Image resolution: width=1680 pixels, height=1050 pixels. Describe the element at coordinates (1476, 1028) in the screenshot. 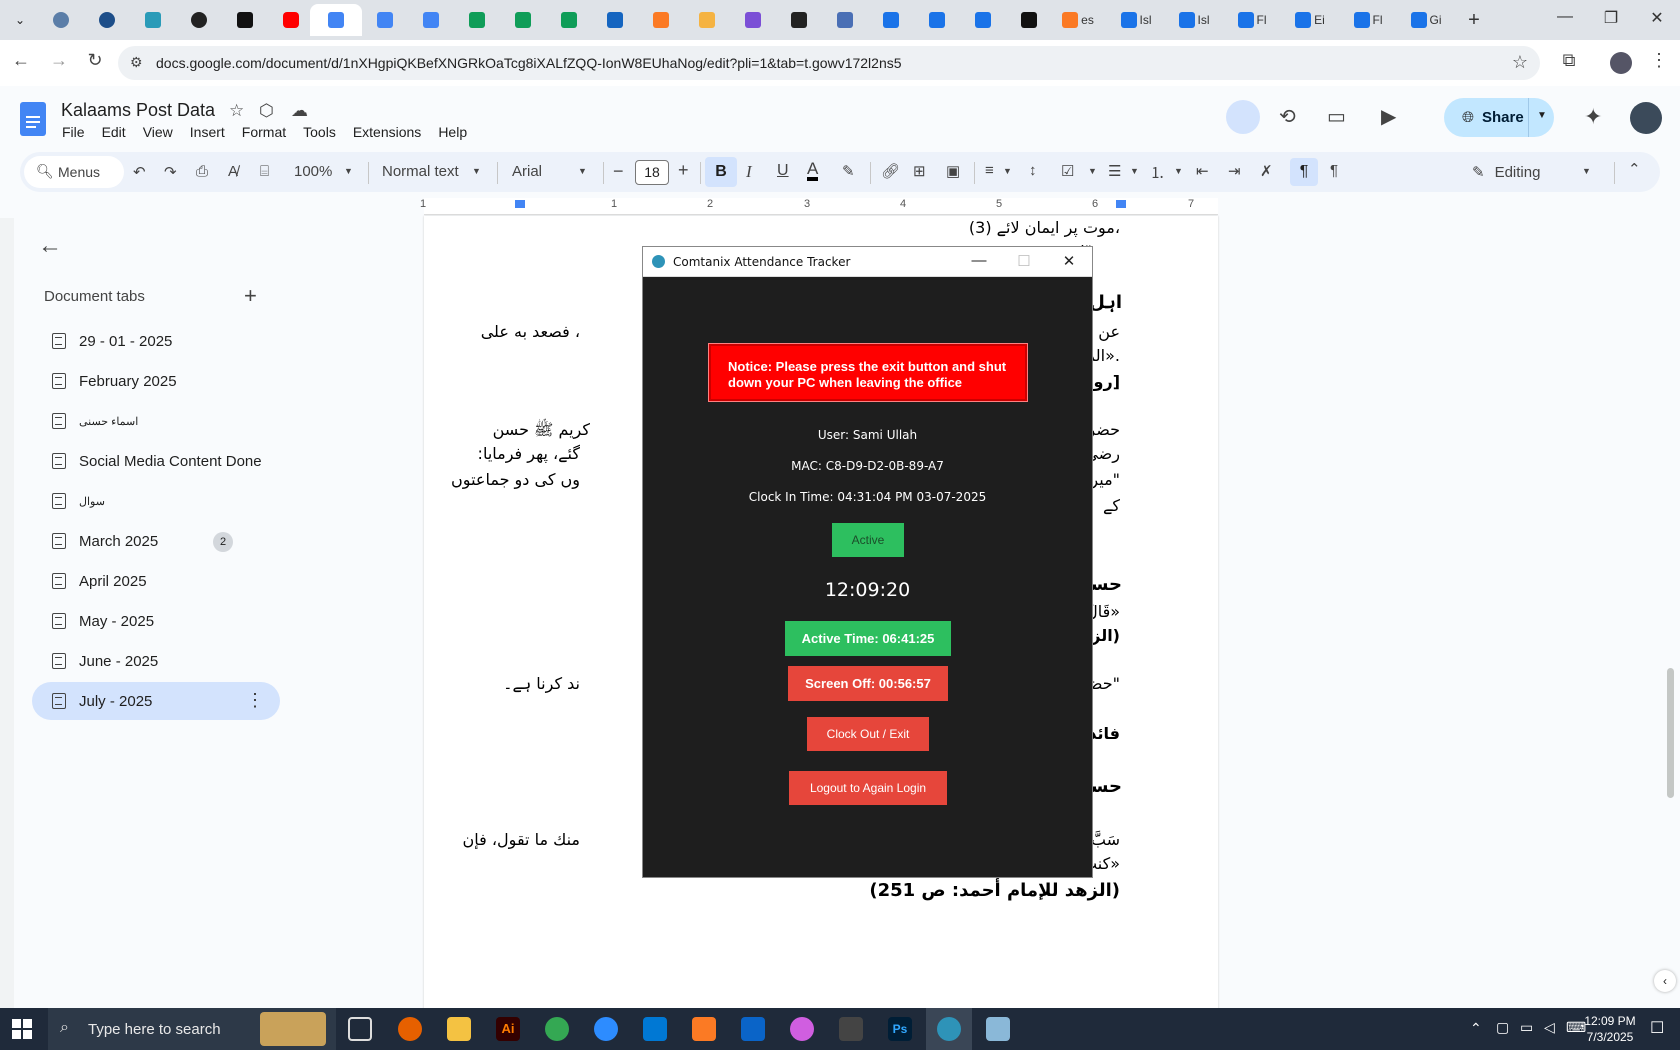

I see `tray-chevron-icon: ⌃` at that location.